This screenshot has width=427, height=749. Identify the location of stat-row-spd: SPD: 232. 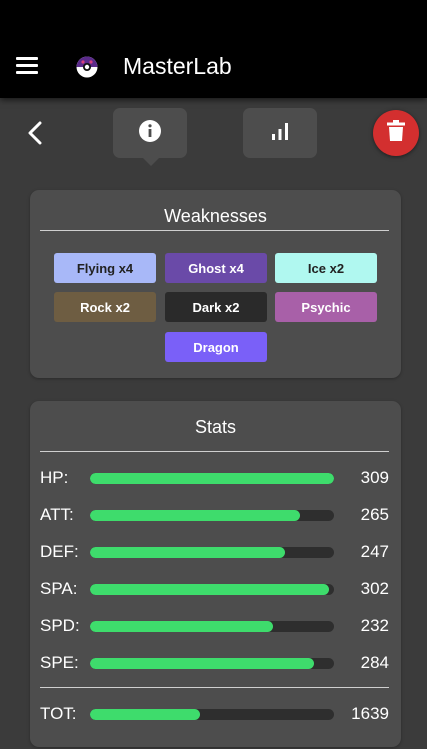
(215, 626).